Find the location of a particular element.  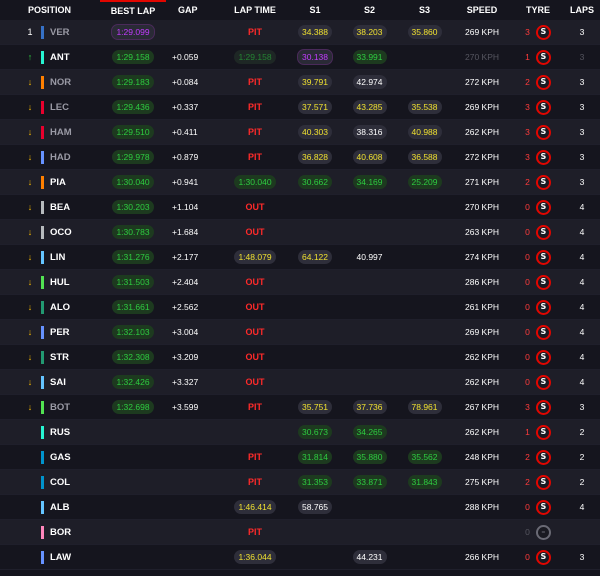

gap-value: +0.337 is located at coordinates (185, 107).